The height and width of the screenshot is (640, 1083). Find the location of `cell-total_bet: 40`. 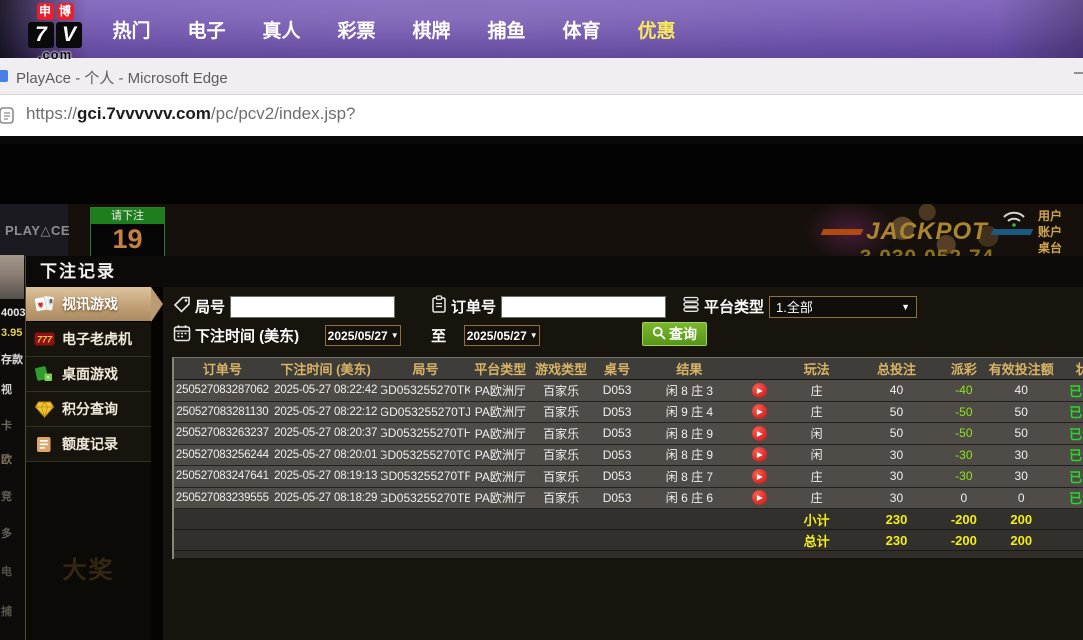

cell-total_bet: 40 is located at coordinates (896, 390).